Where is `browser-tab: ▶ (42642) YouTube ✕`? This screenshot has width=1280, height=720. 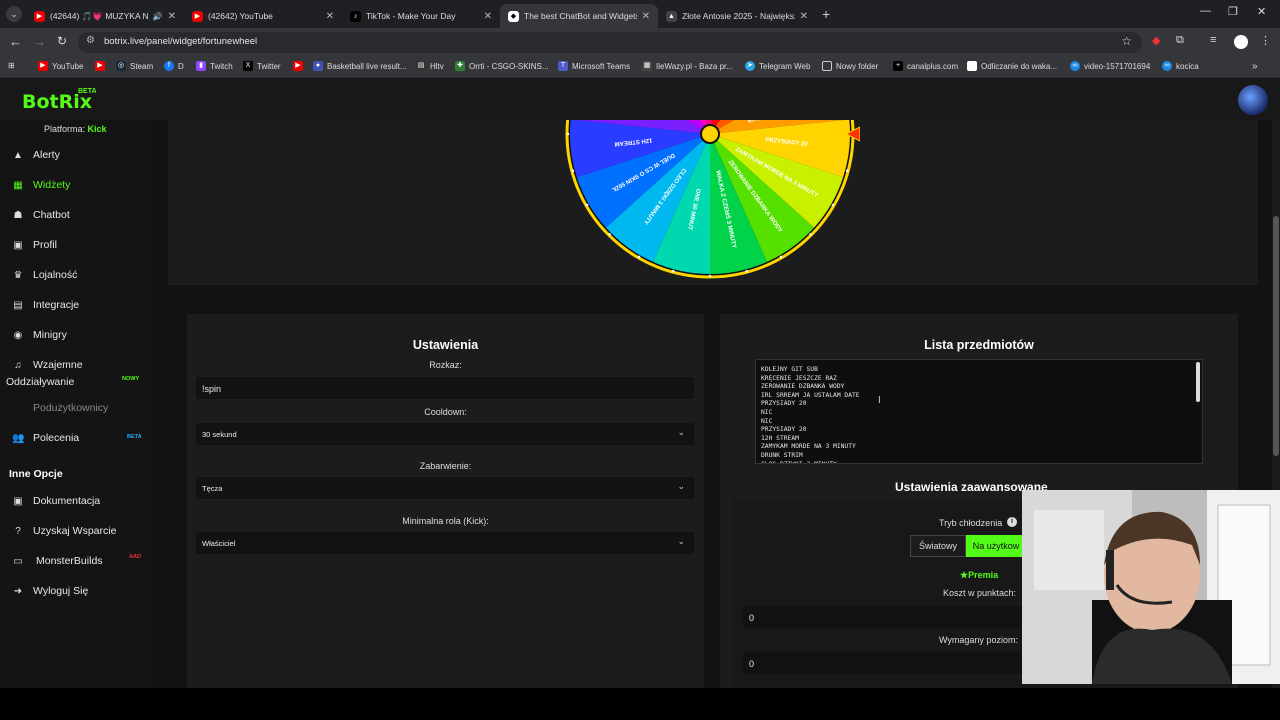 browser-tab: ▶ (42642) YouTube ✕ is located at coordinates (263, 16).